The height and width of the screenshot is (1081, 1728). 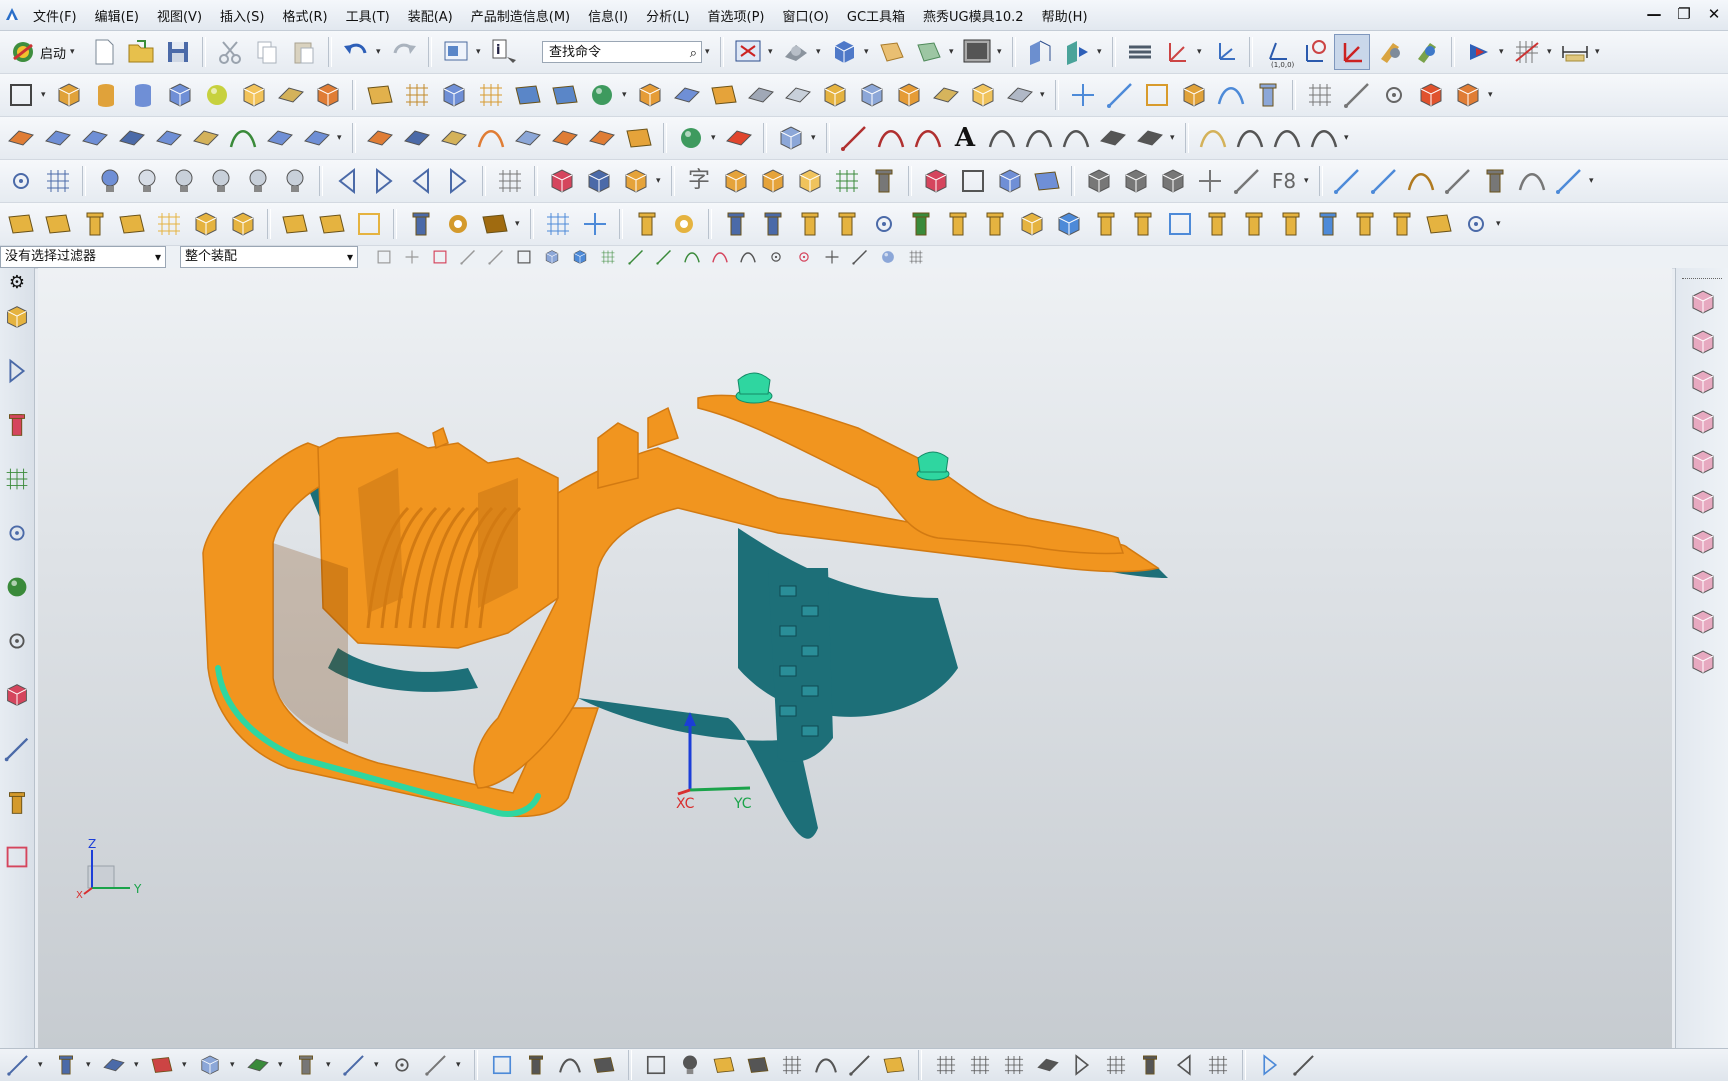 I want to click on bottom-text-icon, so click(x=354, y=1065).